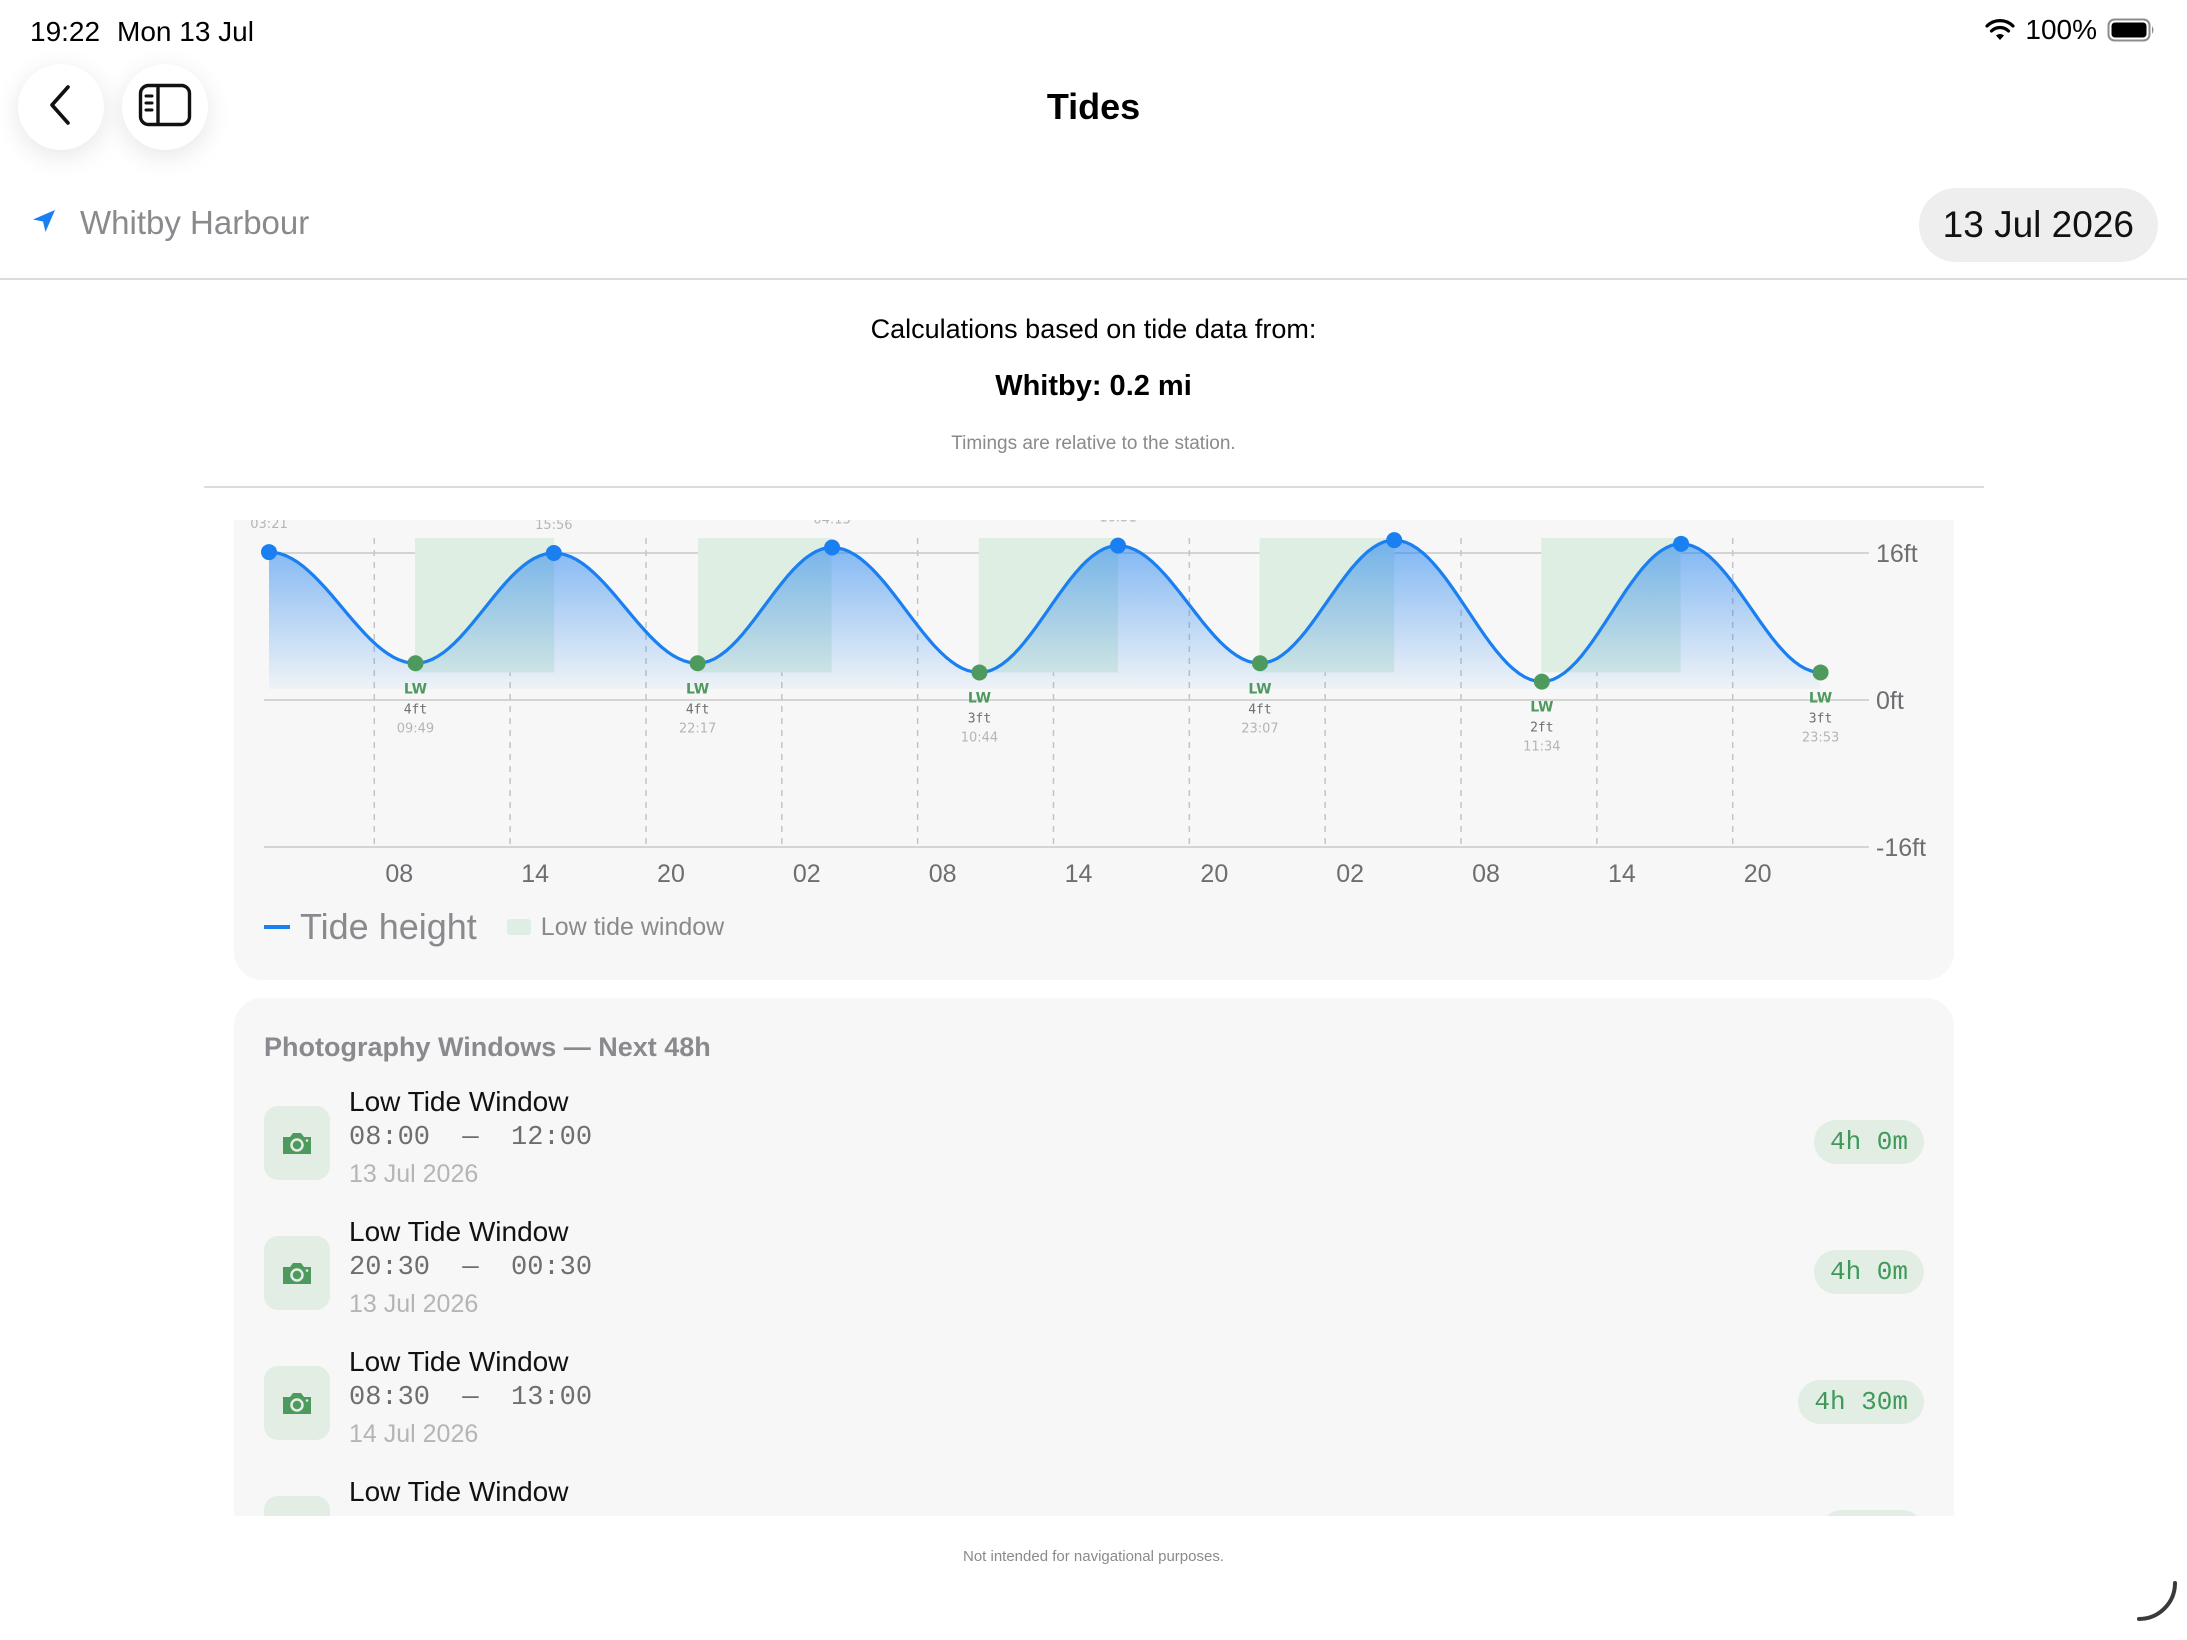  I want to click on high-water-time-label: 15:56, so click(553, 526).